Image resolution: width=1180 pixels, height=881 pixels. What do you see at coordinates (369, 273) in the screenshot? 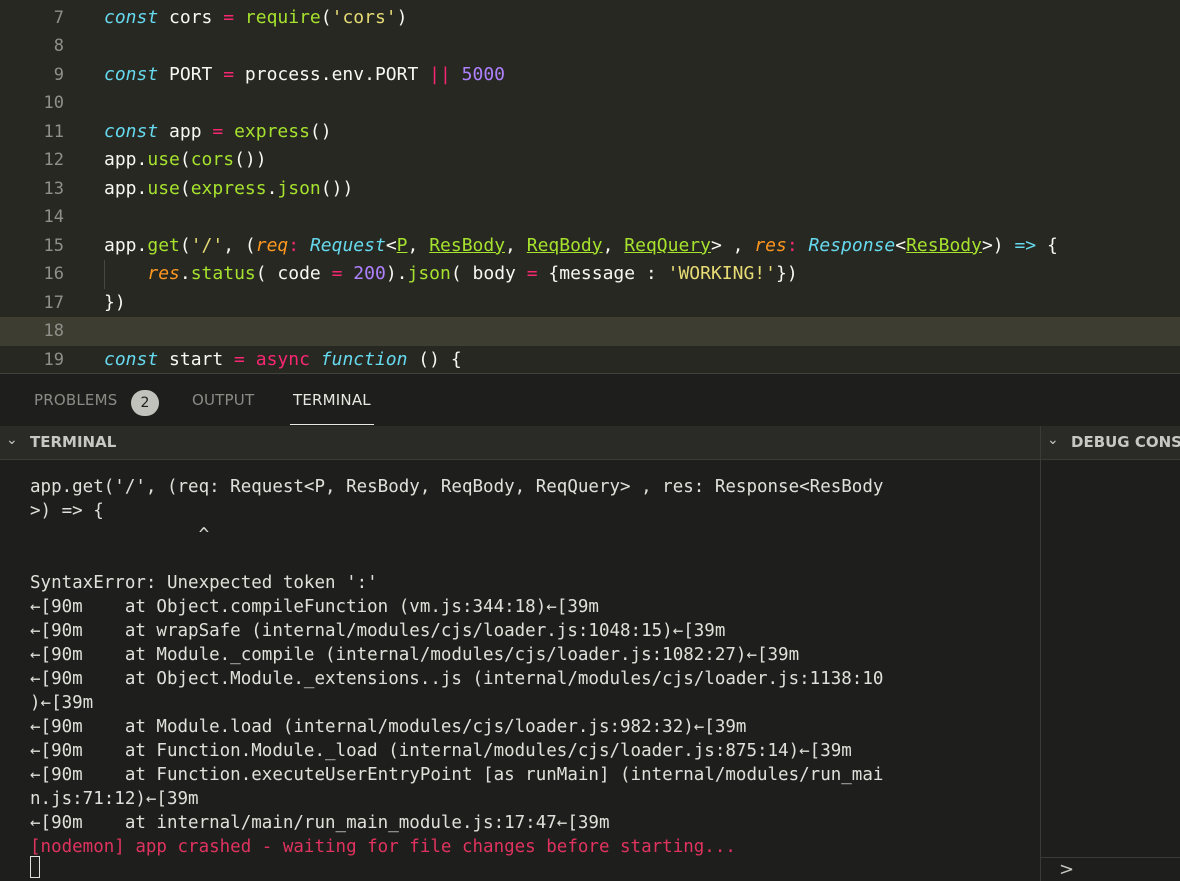
I see `code-token: 200` at bounding box center [369, 273].